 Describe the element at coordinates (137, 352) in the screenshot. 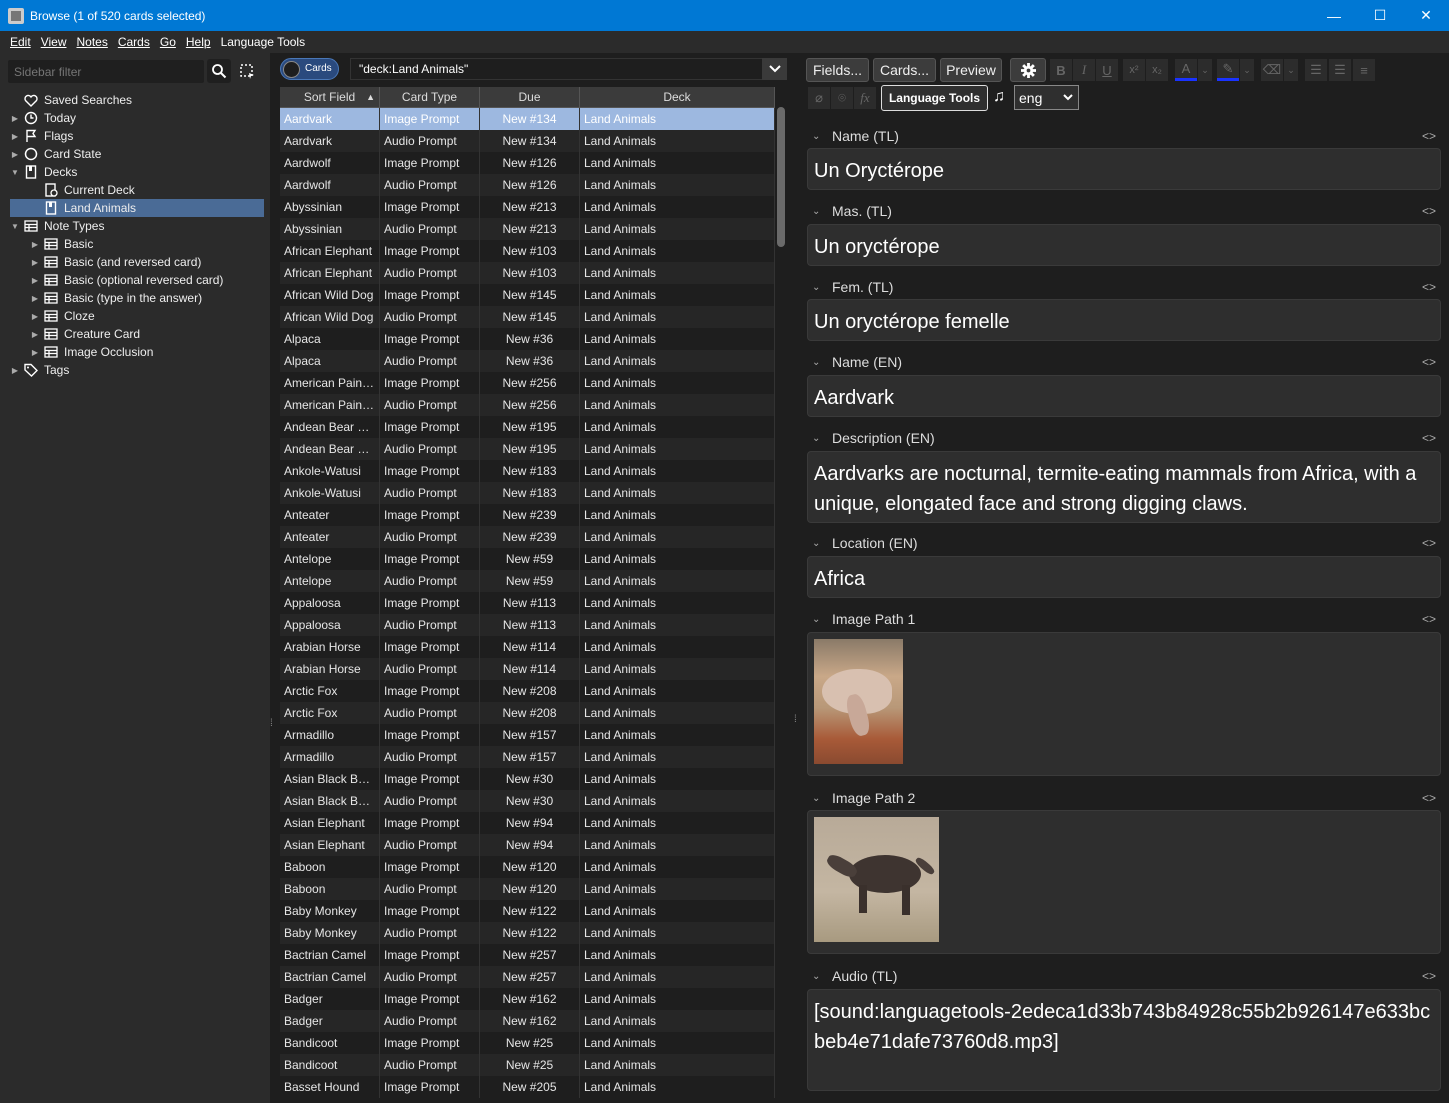

I see `sidebar-item-image-occlusion: ▶ Image Occlusion` at that location.